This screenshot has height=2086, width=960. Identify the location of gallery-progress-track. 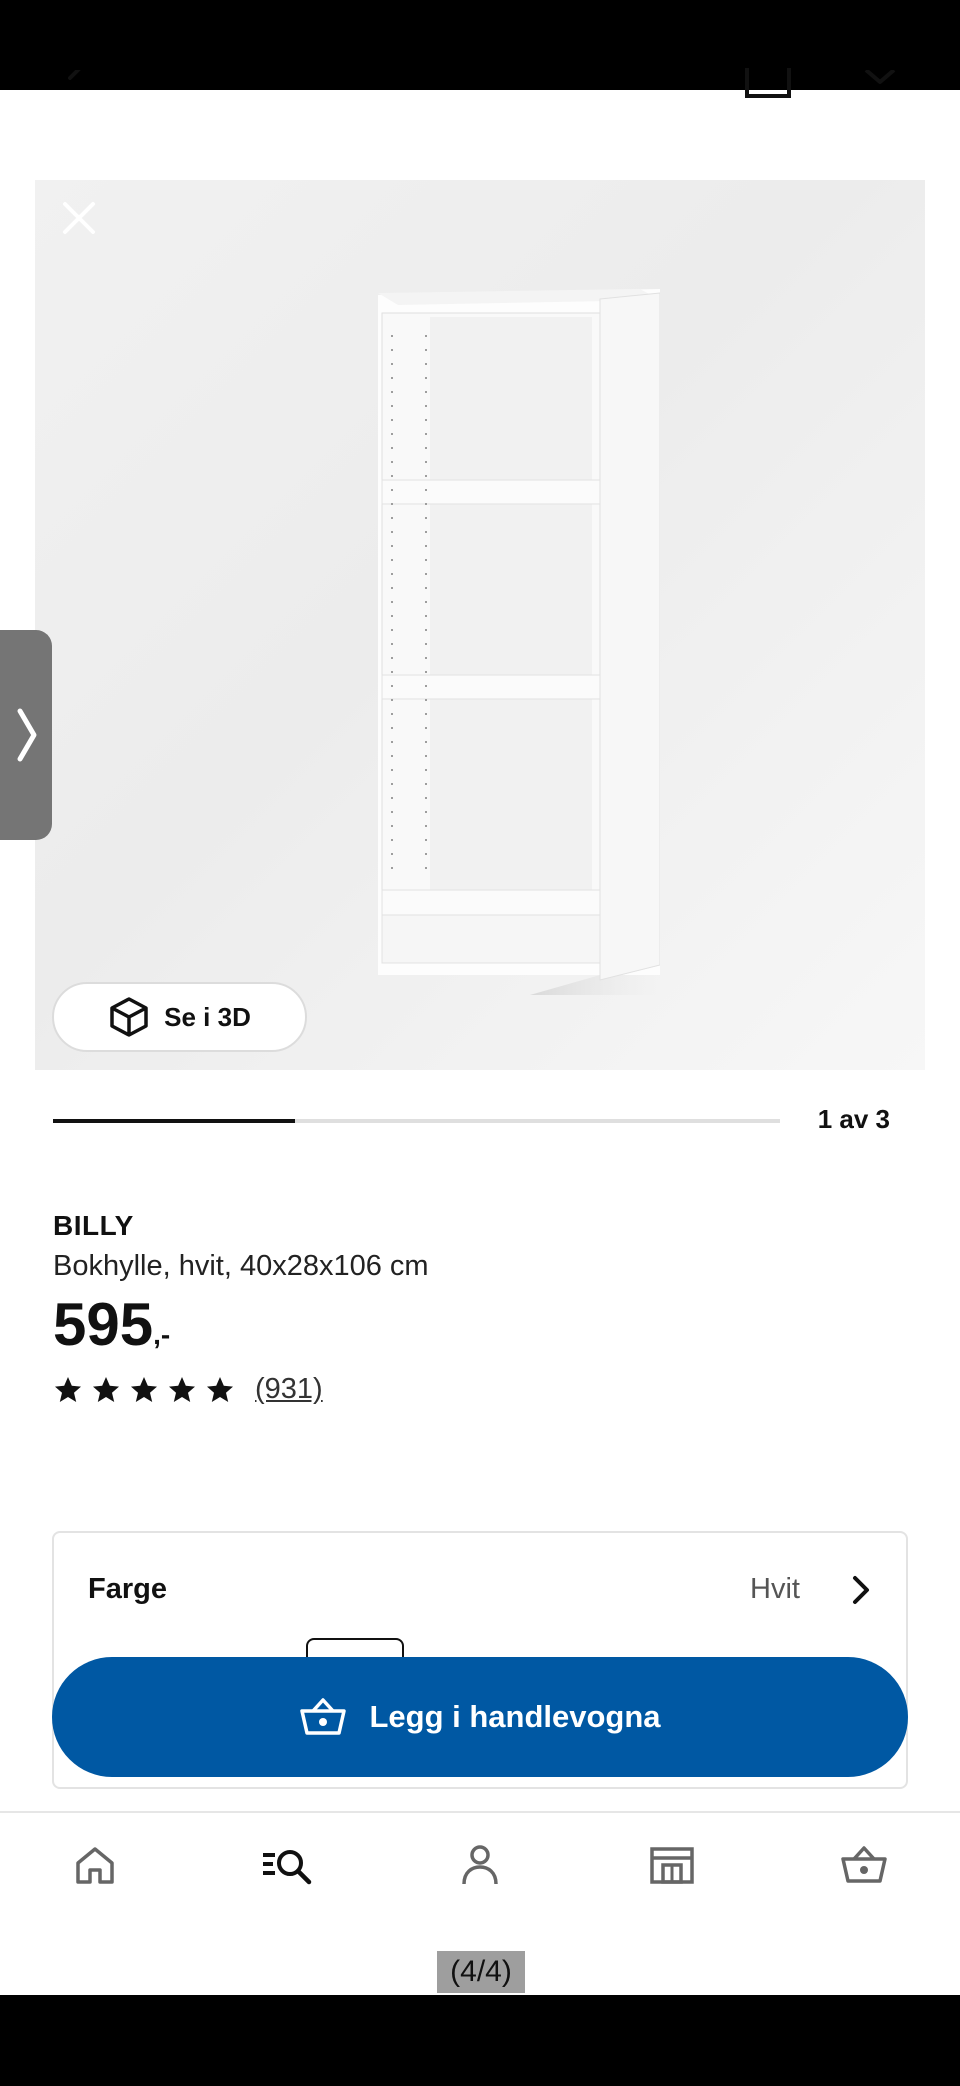
(416, 1121).